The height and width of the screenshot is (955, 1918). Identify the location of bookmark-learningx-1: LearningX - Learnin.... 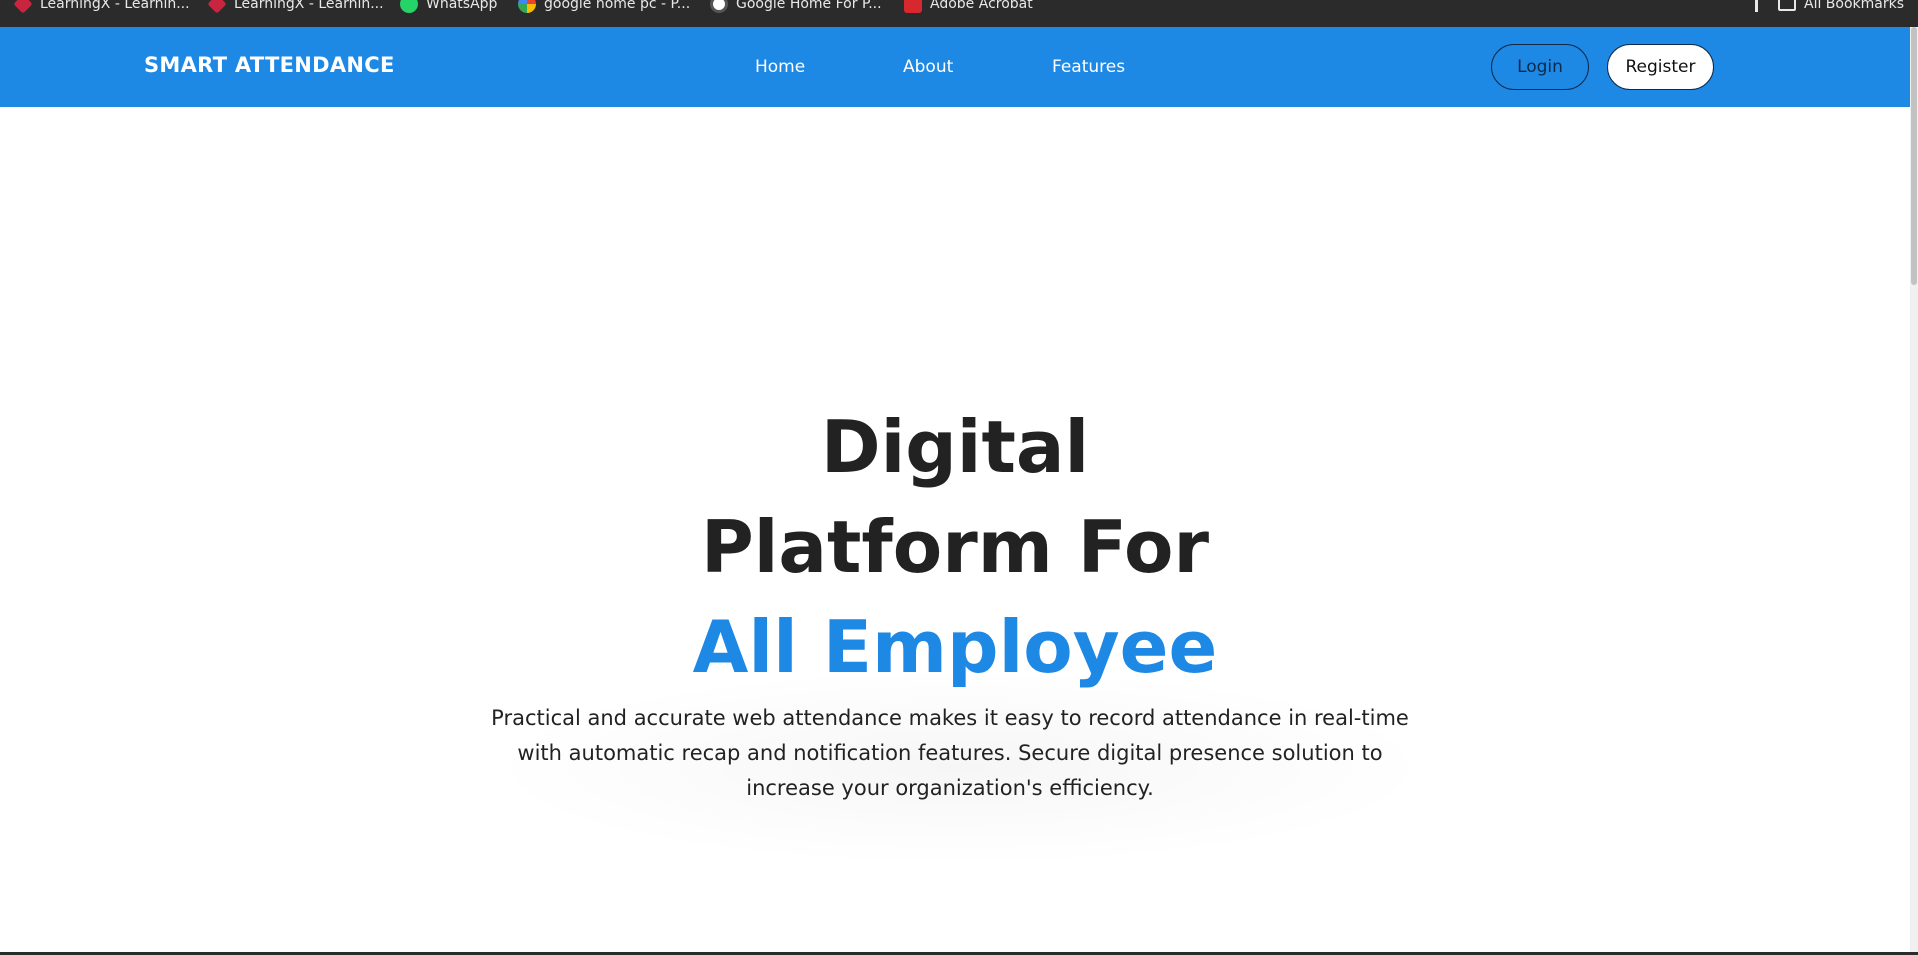
(101, 7).